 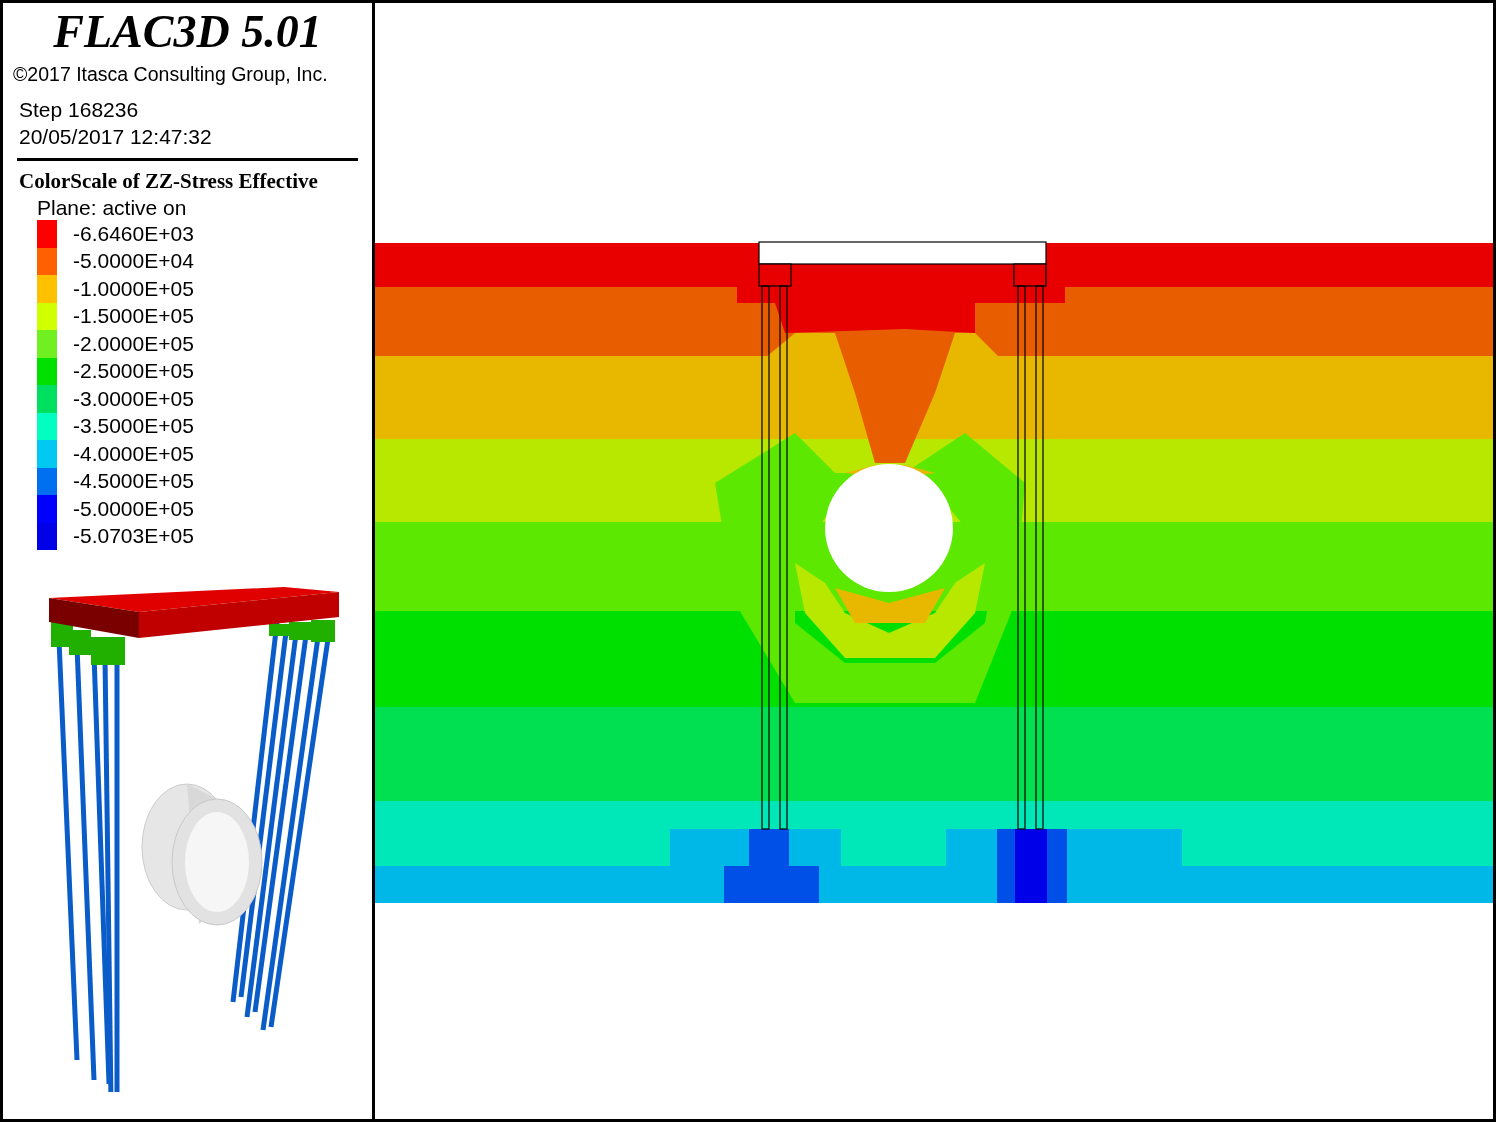 What do you see at coordinates (133, 536) in the screenshot?
I see `legend-value: -5.0703E+05` at bounding box center [133, 536].